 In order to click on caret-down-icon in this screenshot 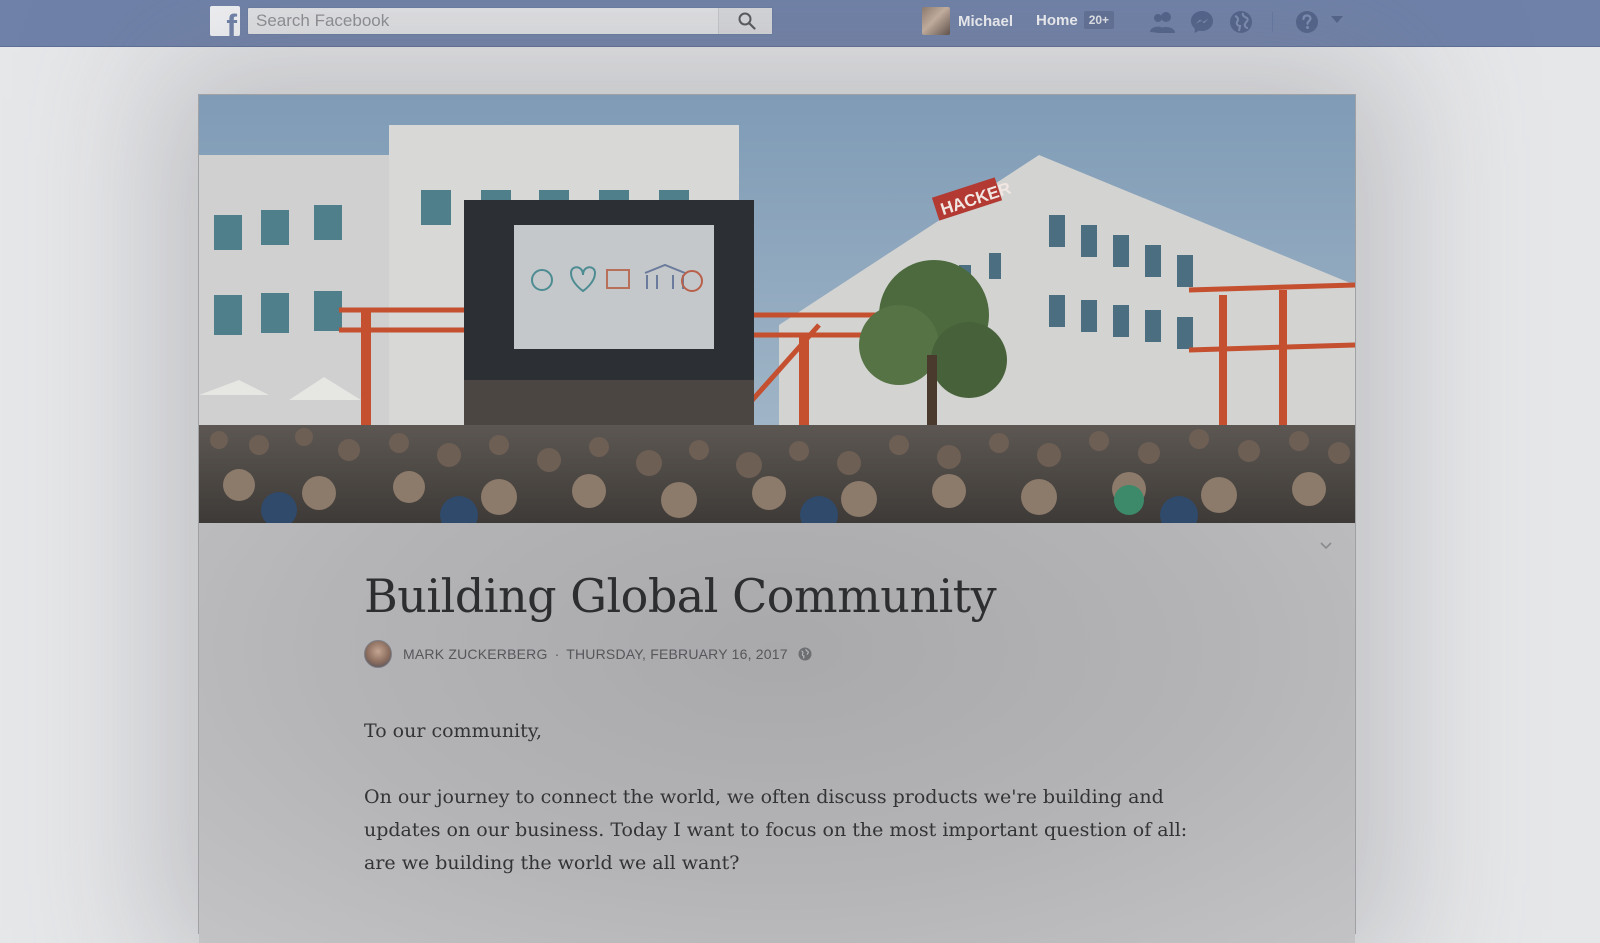, I will do `click(1337, 20)`.